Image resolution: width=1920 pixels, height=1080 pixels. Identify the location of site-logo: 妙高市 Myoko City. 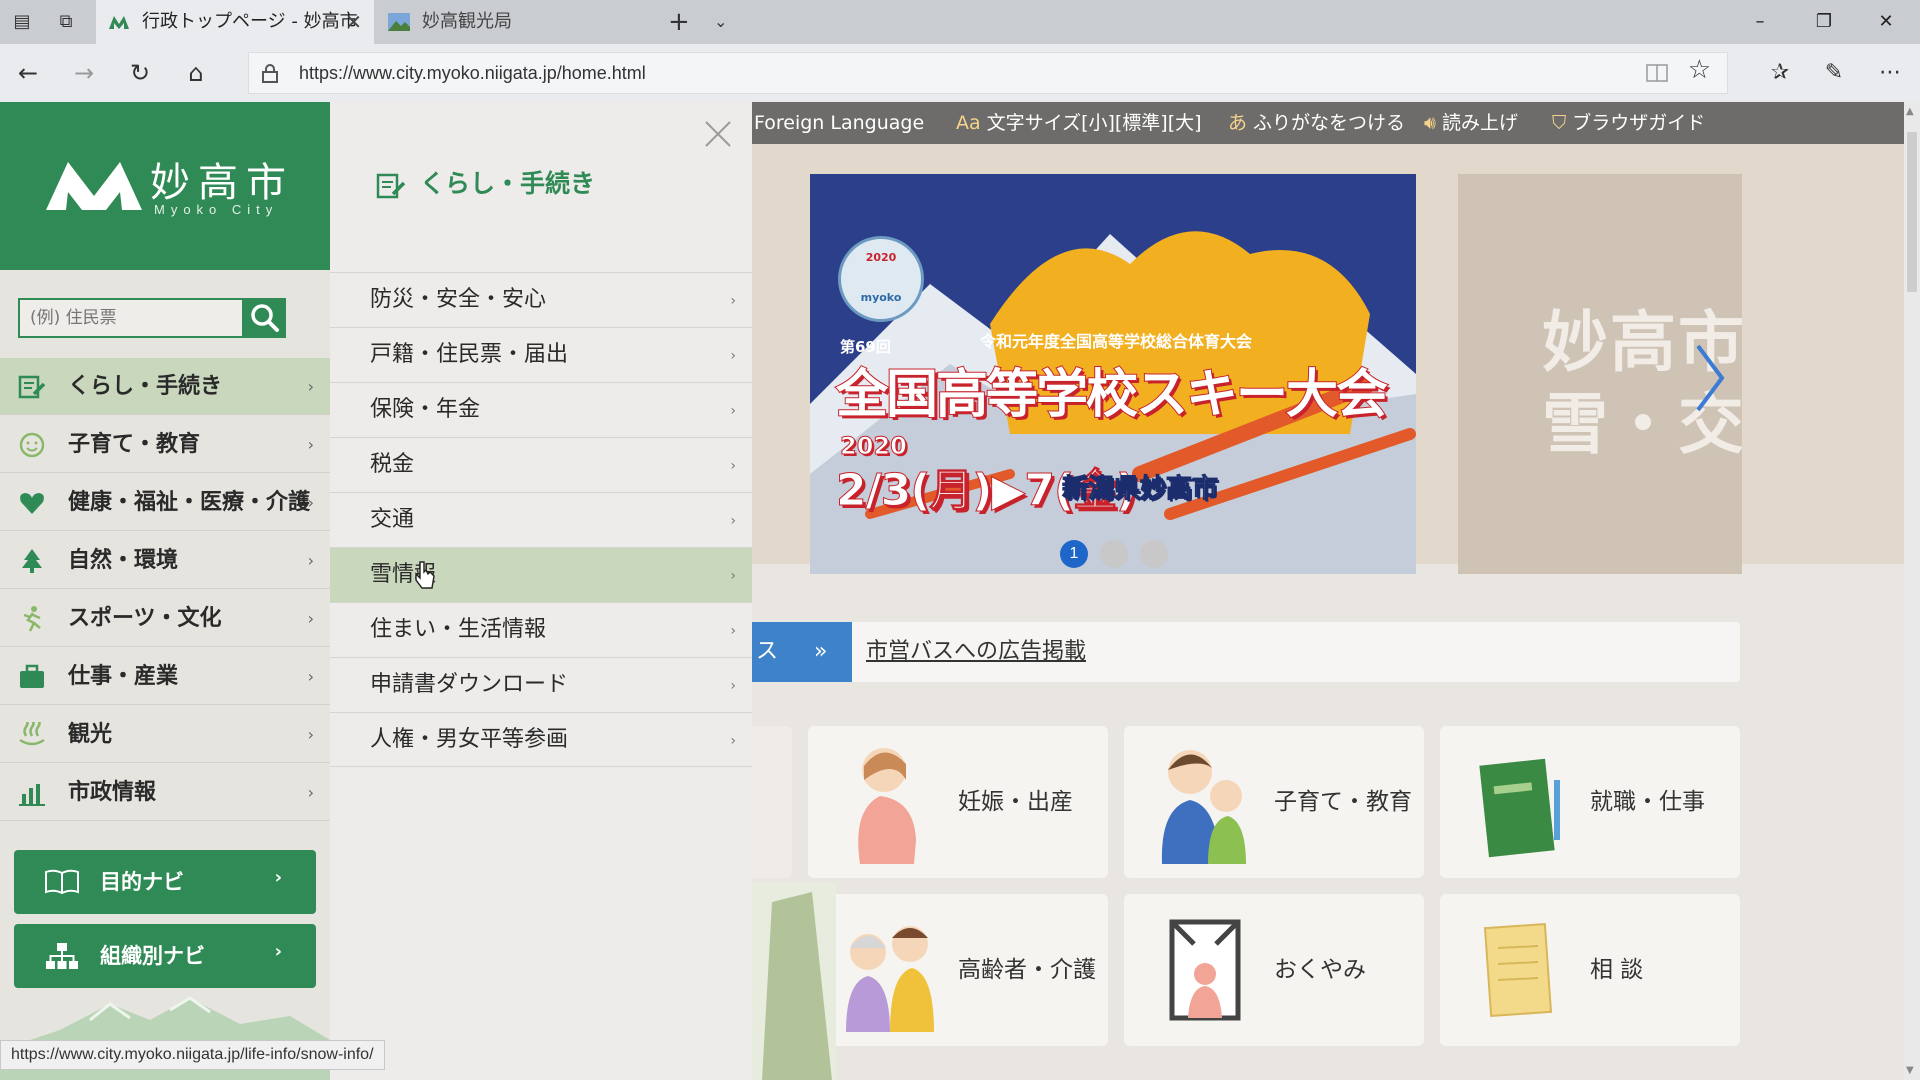
(165, 186).